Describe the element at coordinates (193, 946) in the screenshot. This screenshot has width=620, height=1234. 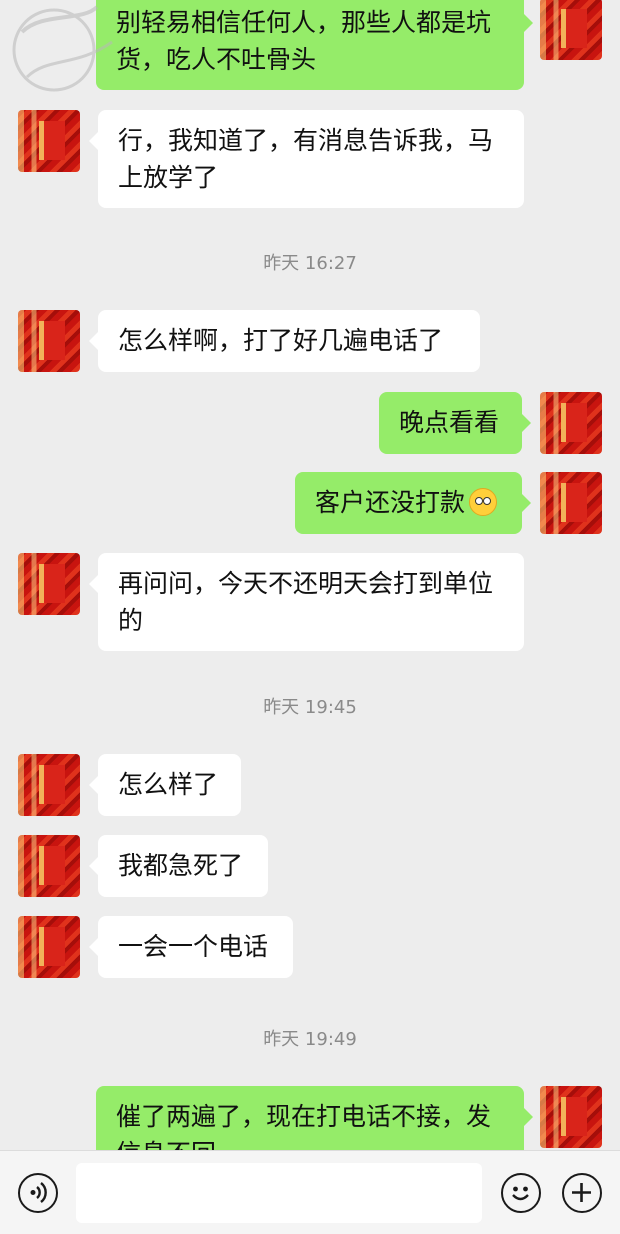
I see `message-text: 一会一个电话` at that location.